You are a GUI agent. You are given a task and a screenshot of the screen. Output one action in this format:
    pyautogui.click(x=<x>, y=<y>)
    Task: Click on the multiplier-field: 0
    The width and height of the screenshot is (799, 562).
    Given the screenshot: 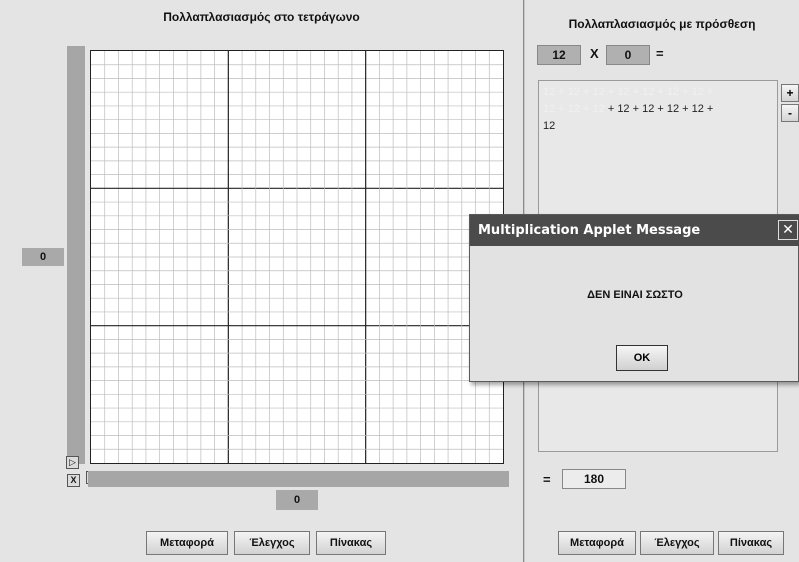 What is the action you would take?
    pyautogui.click(x=628, y=55)
    